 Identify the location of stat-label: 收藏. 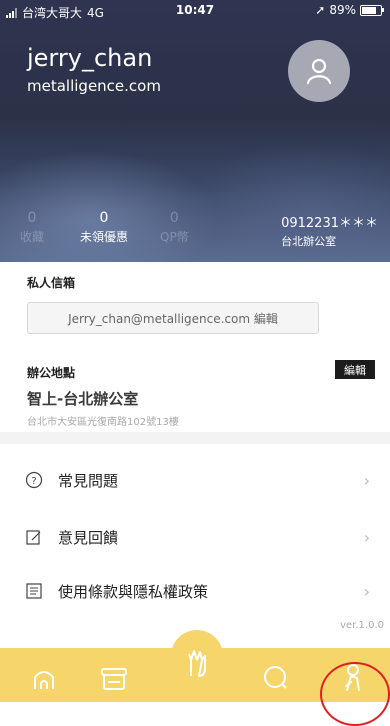
(32, 237).